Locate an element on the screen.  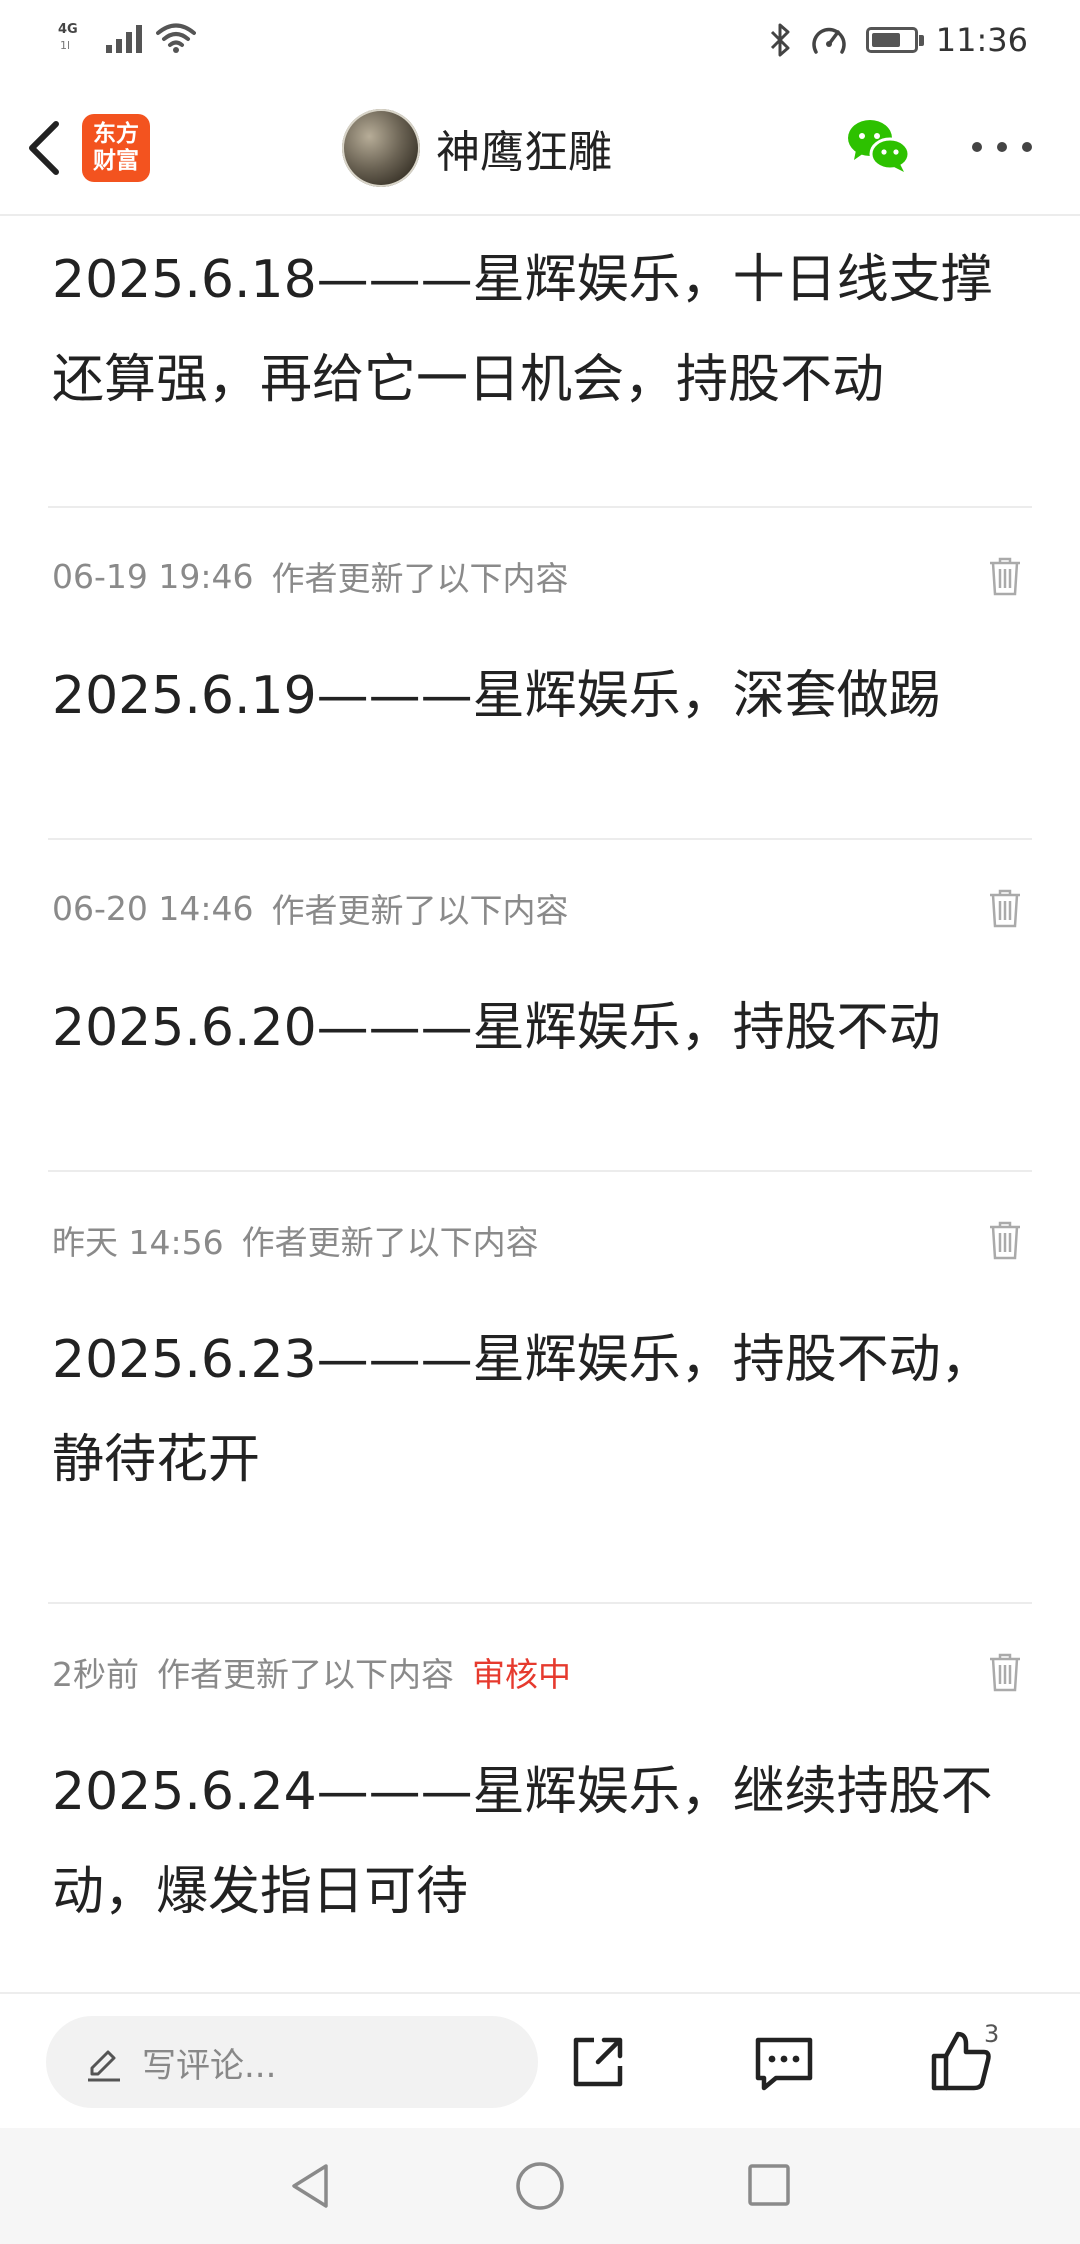
update-time: 06-19 19:46 is located at coordinates (153, 576).